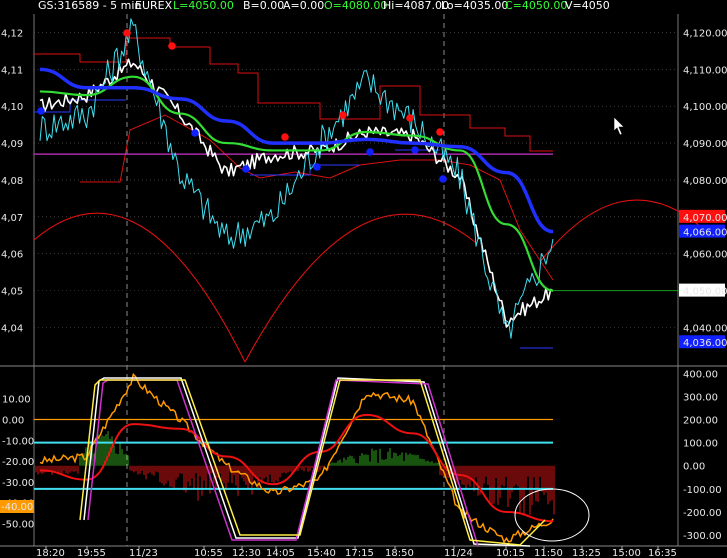  What do you see at coordinates (18, 525) in the screenshot?
I see `left-oscillator-tick-label: -50.00` at bounding box center [18, 525].